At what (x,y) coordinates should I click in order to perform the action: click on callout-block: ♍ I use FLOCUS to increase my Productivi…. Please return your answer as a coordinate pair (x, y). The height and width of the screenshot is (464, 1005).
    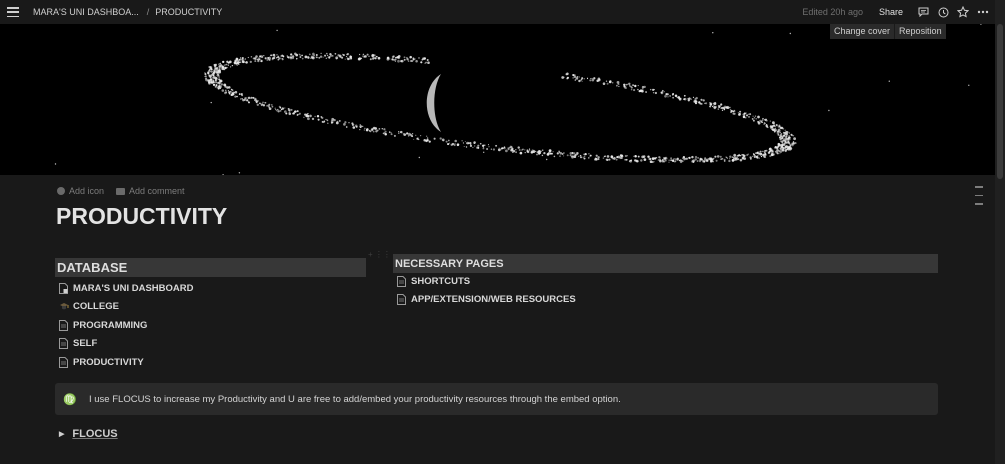
    Looking at the image, I should click on (496, 399).